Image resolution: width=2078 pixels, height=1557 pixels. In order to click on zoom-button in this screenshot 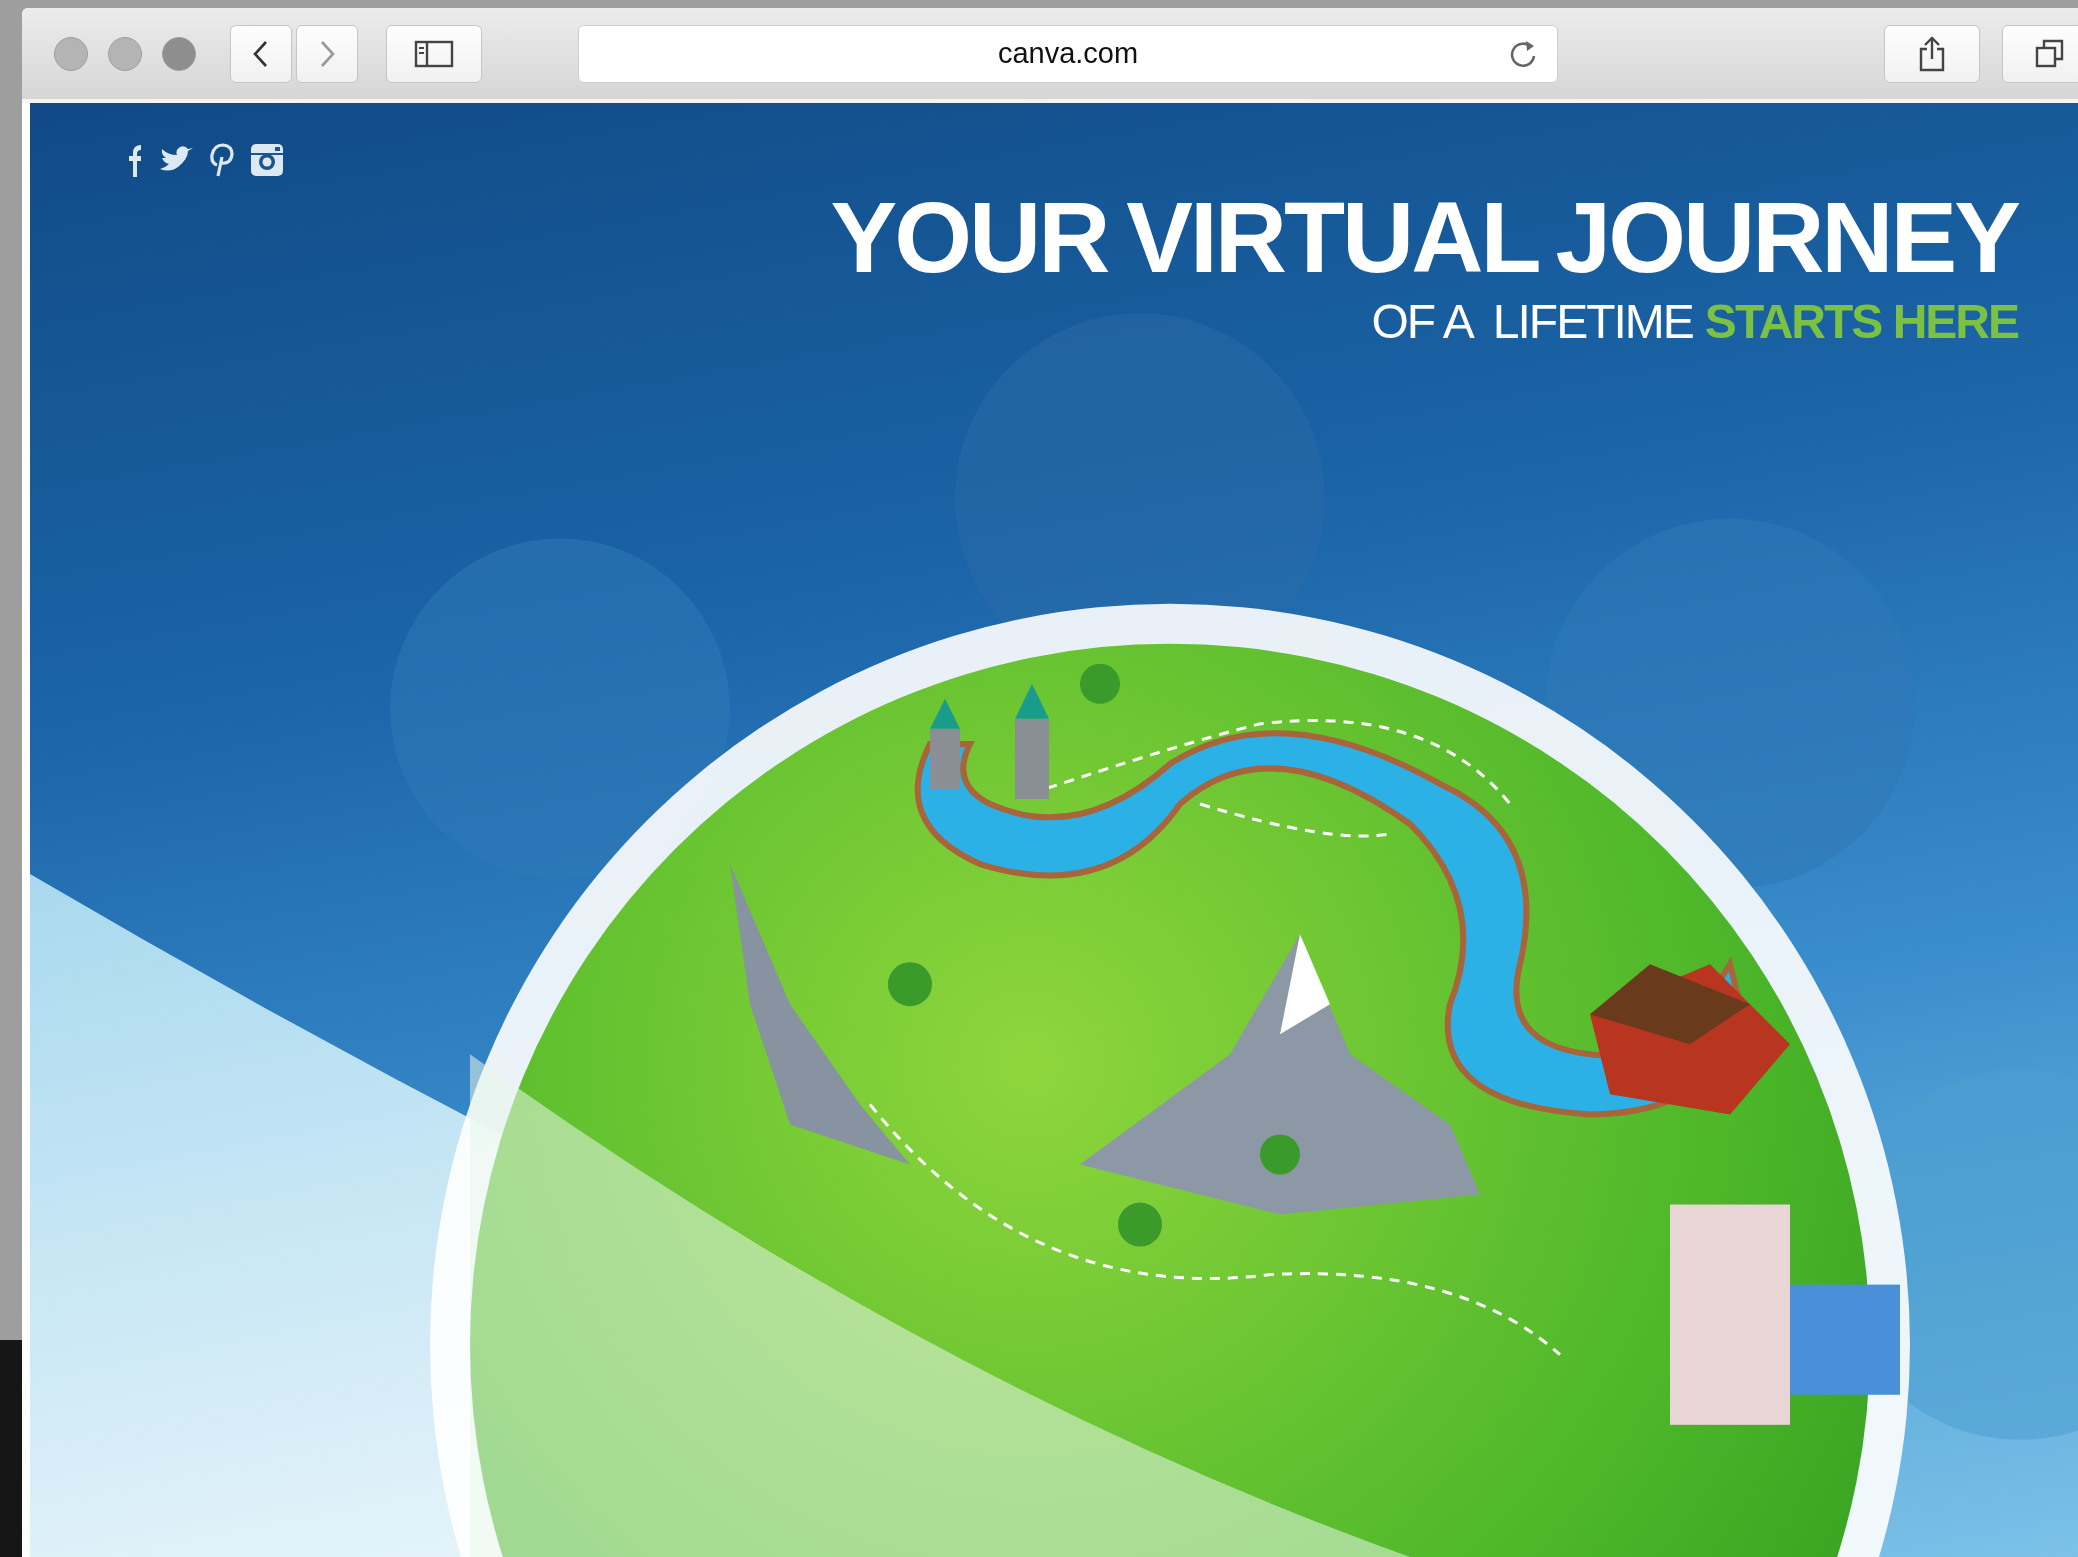, I will do `click(179, 53)`.